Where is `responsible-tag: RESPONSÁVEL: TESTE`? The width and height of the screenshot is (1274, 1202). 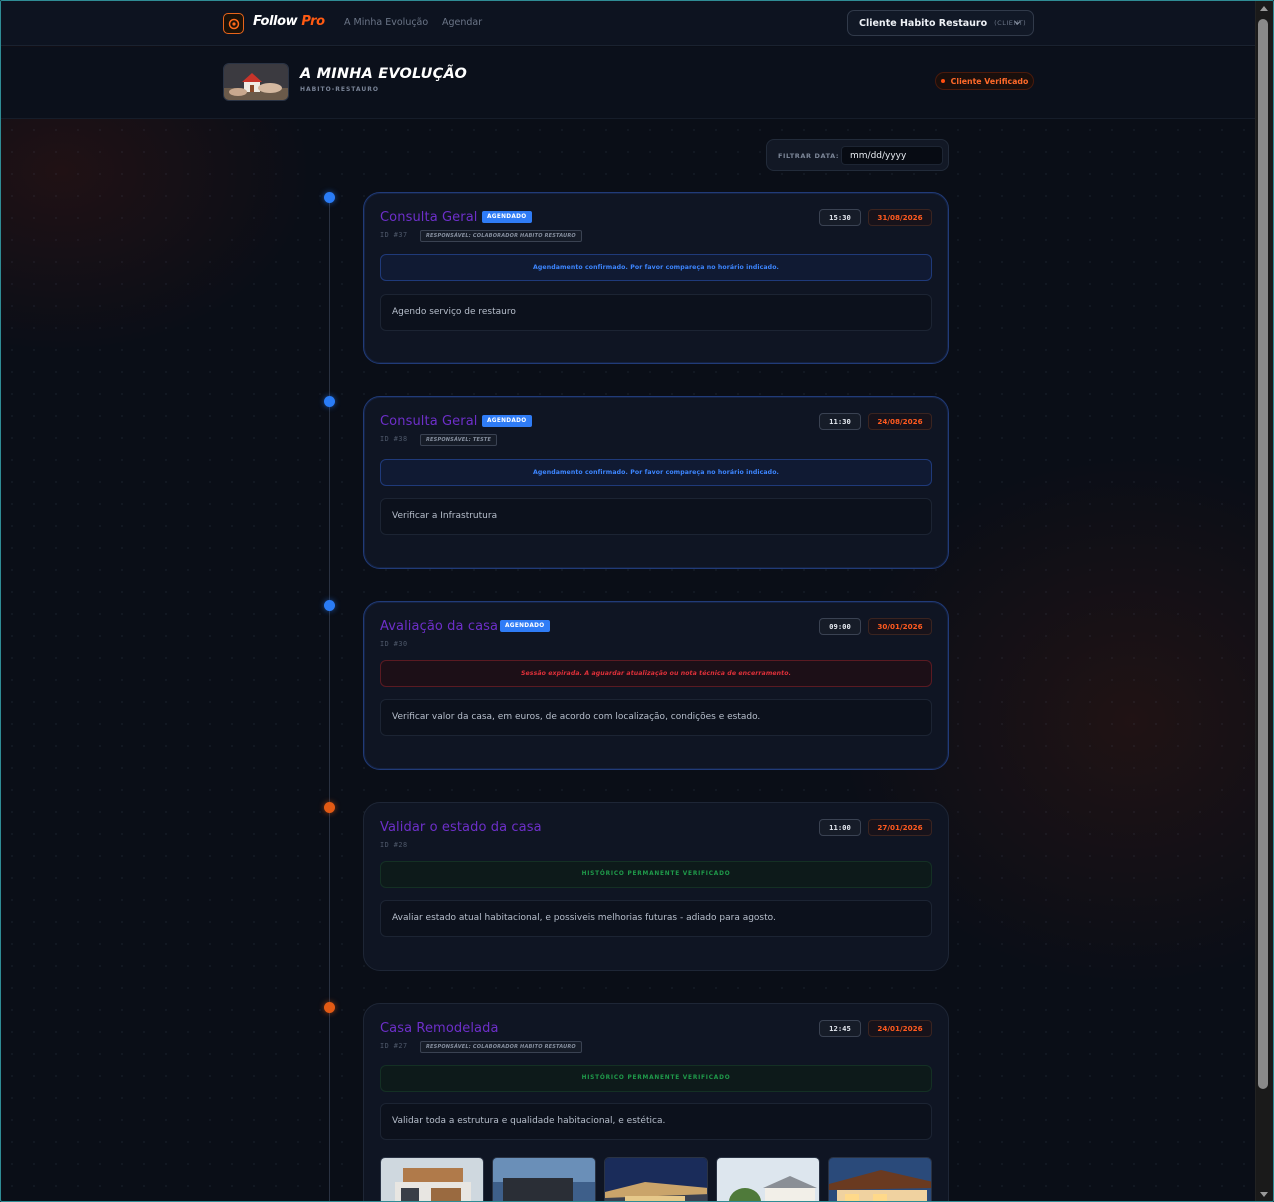 responsible-tag: RESPONSÁVEL: TESTE is located at coordinates (459, 440).